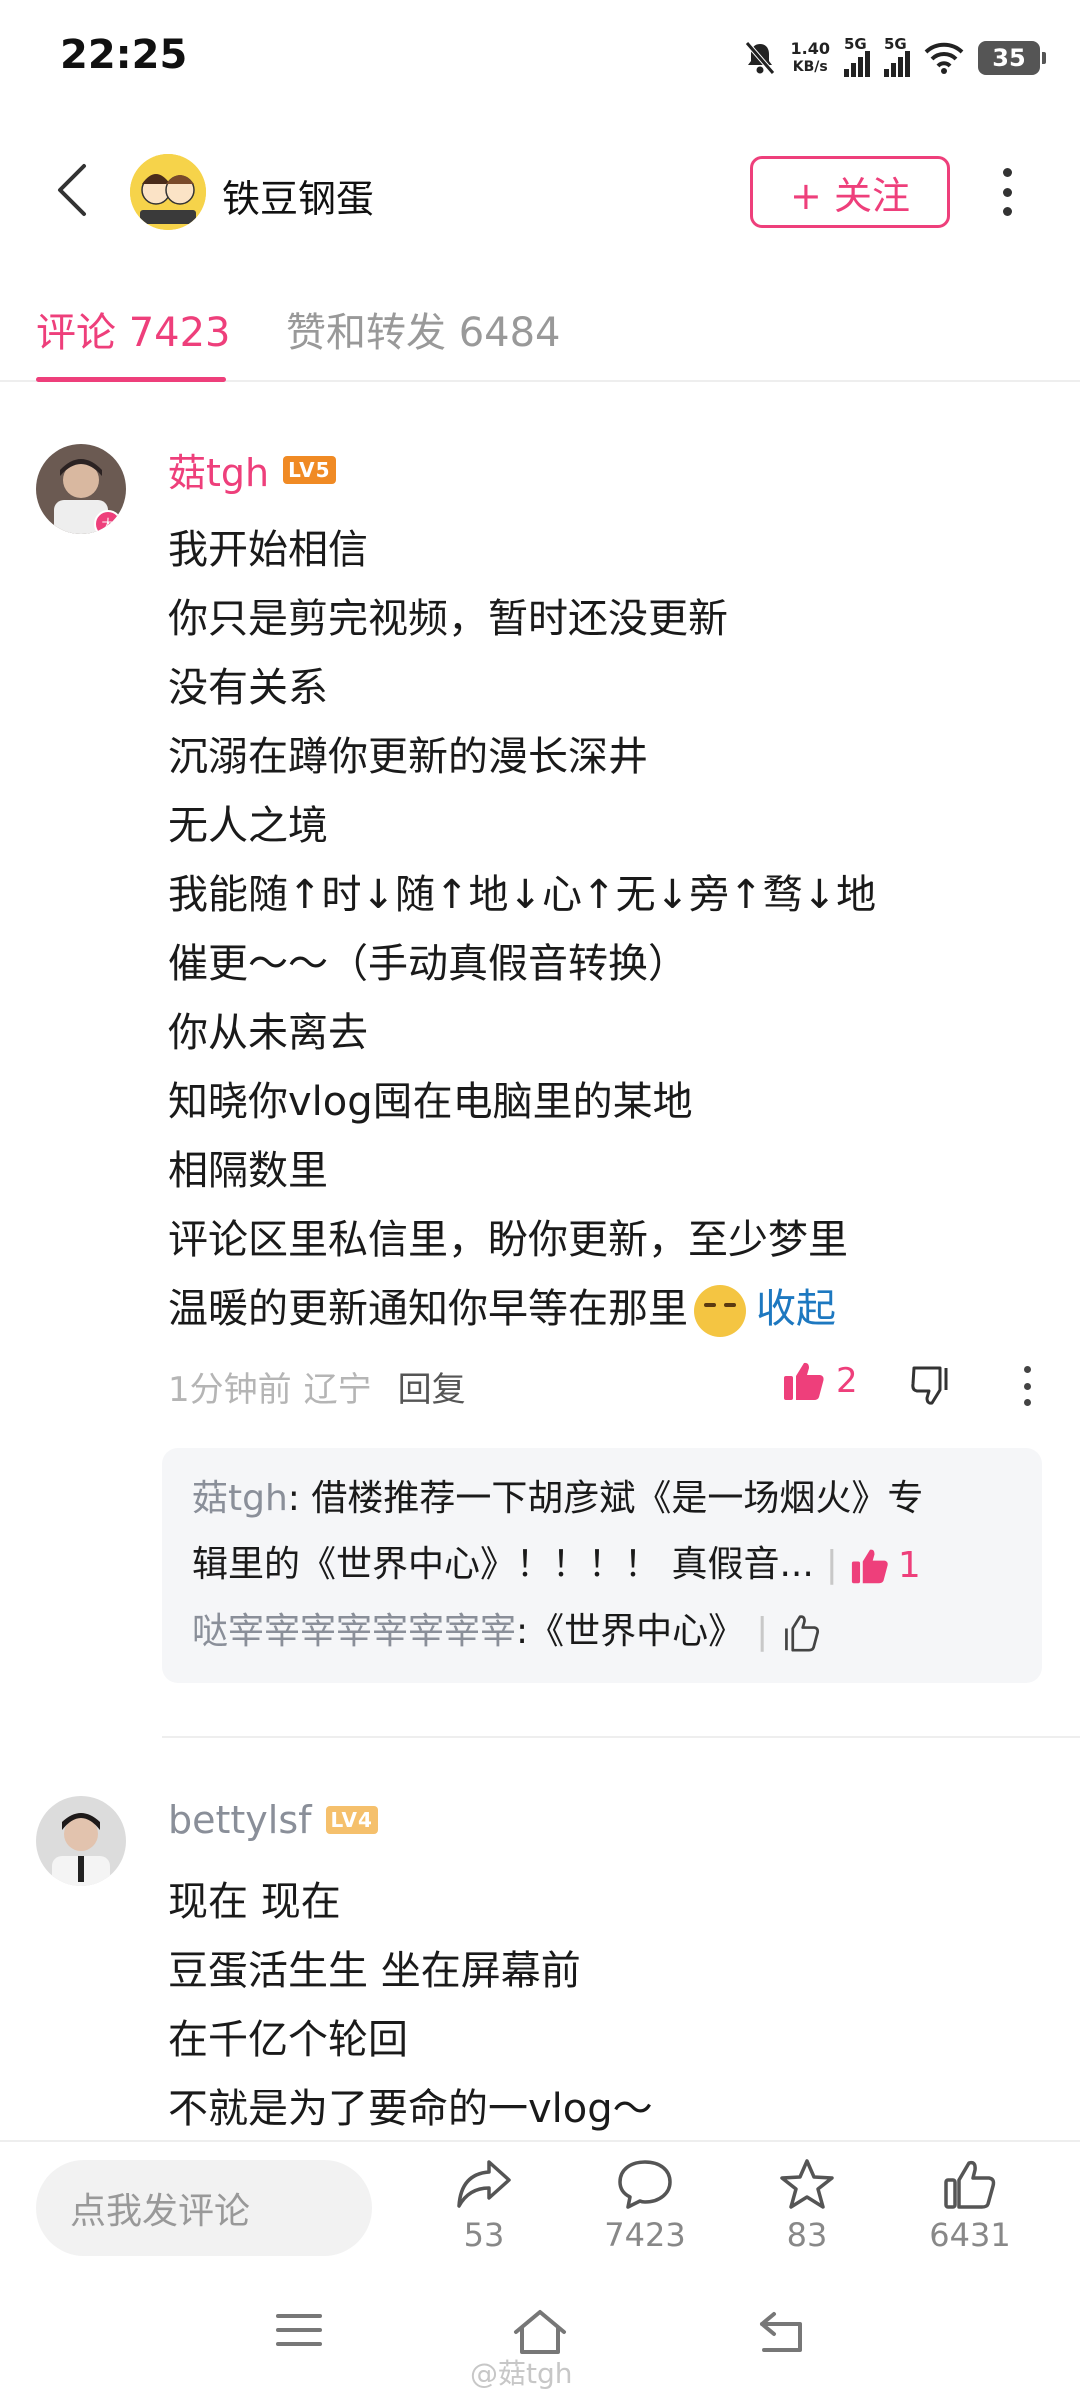  I want to click on reply-like-count: 1, so click(909, 1565).